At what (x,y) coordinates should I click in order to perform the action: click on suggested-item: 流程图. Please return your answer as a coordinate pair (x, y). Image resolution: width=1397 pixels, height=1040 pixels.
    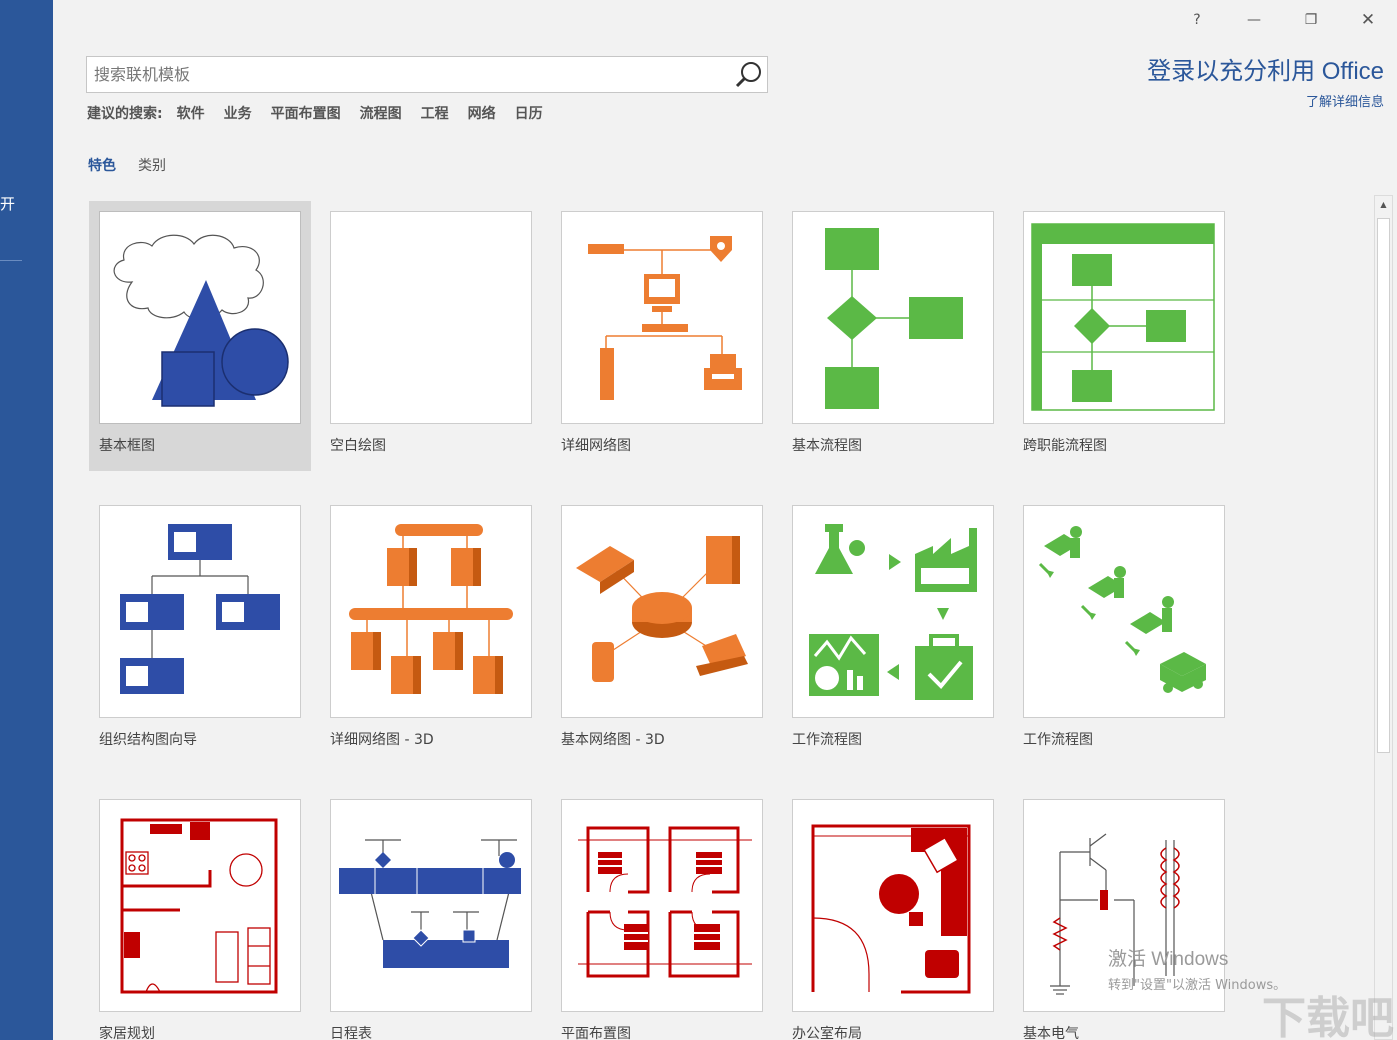
    Looking at the image, I should click on (381, 113).